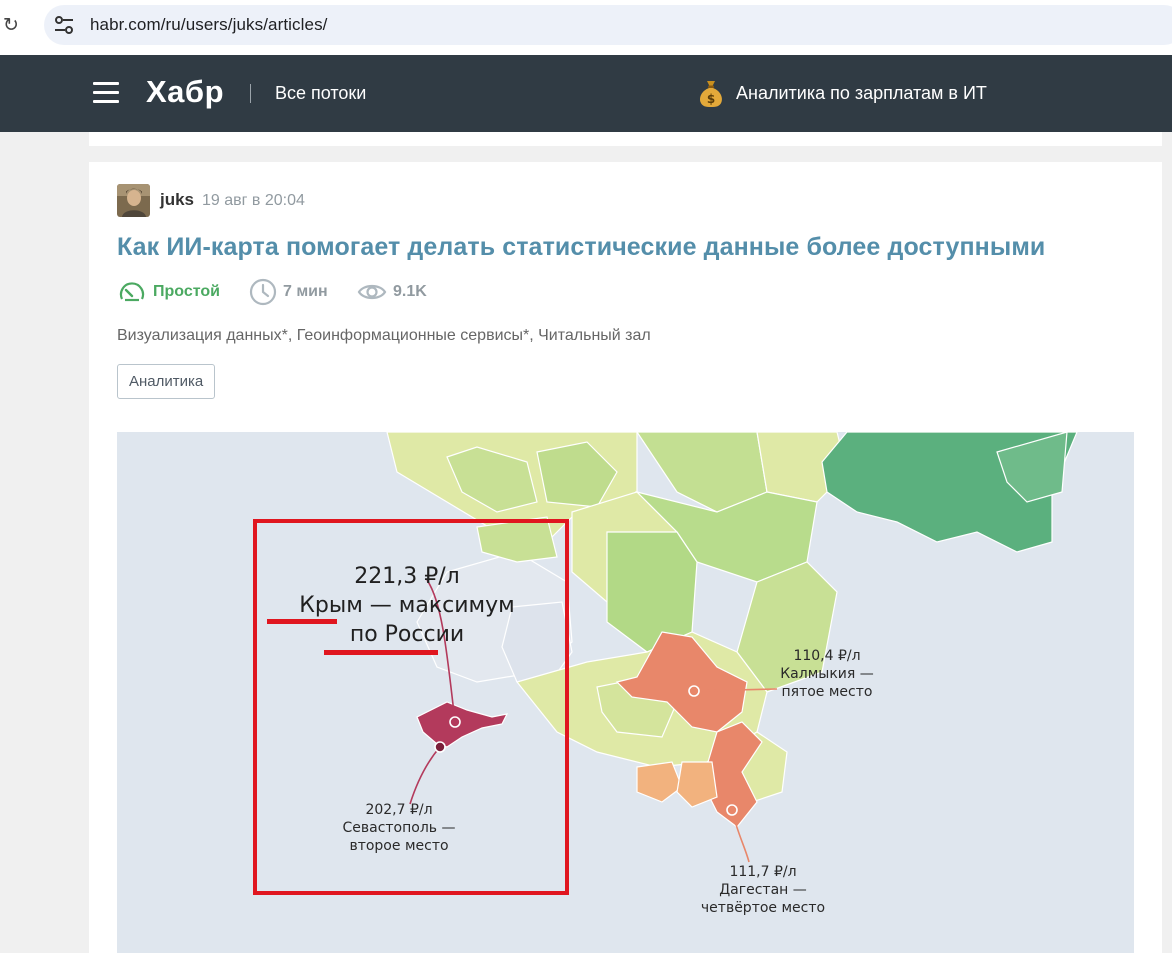 The height and width of the screenshot is (953, 1172). I want to click on money-bag-icon: $, so click(711, 94).